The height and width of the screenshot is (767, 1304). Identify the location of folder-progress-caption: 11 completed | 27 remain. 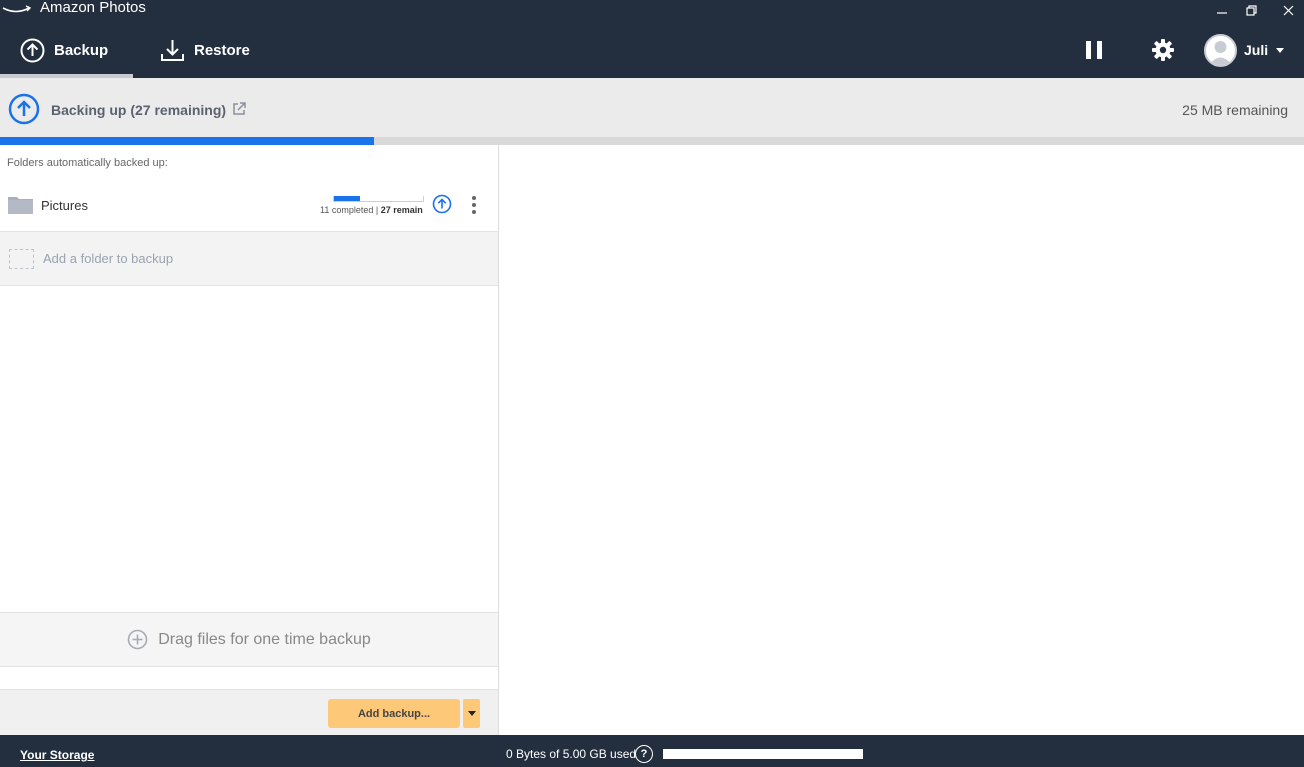
(371, 210).